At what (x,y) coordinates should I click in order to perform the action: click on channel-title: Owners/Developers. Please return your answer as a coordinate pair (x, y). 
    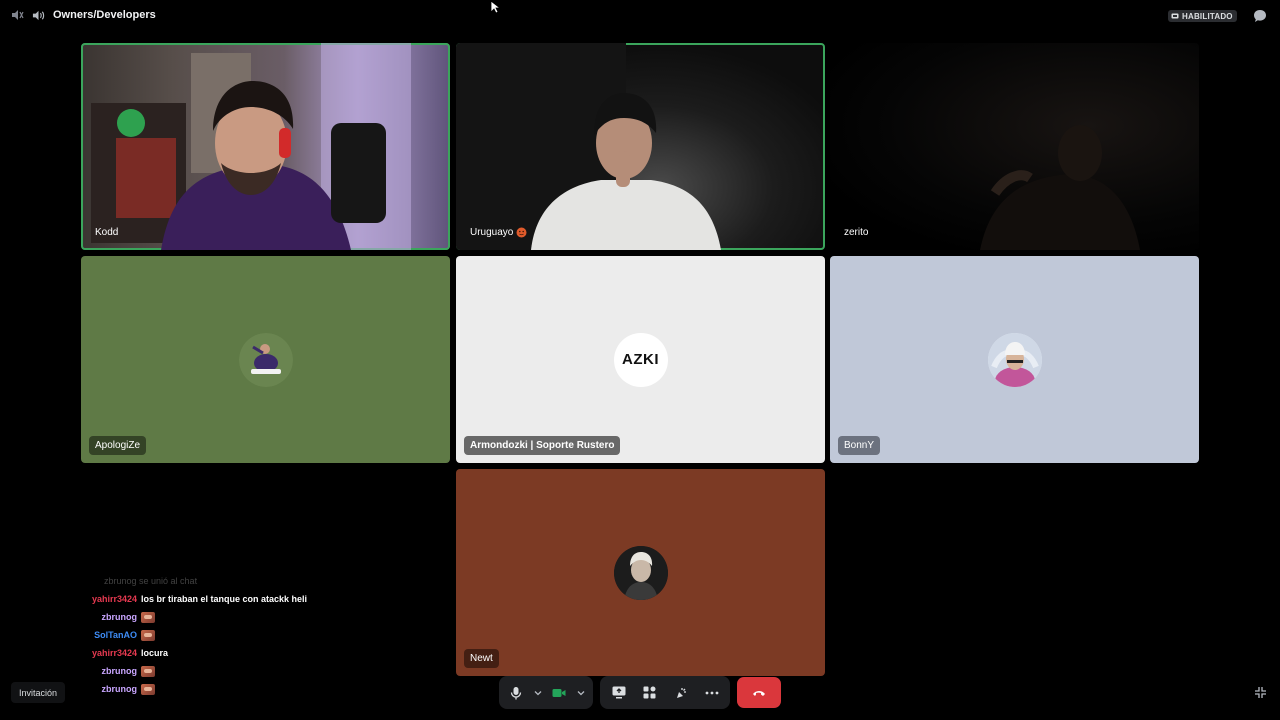
    Looking at the image, I should click on (104, 15).